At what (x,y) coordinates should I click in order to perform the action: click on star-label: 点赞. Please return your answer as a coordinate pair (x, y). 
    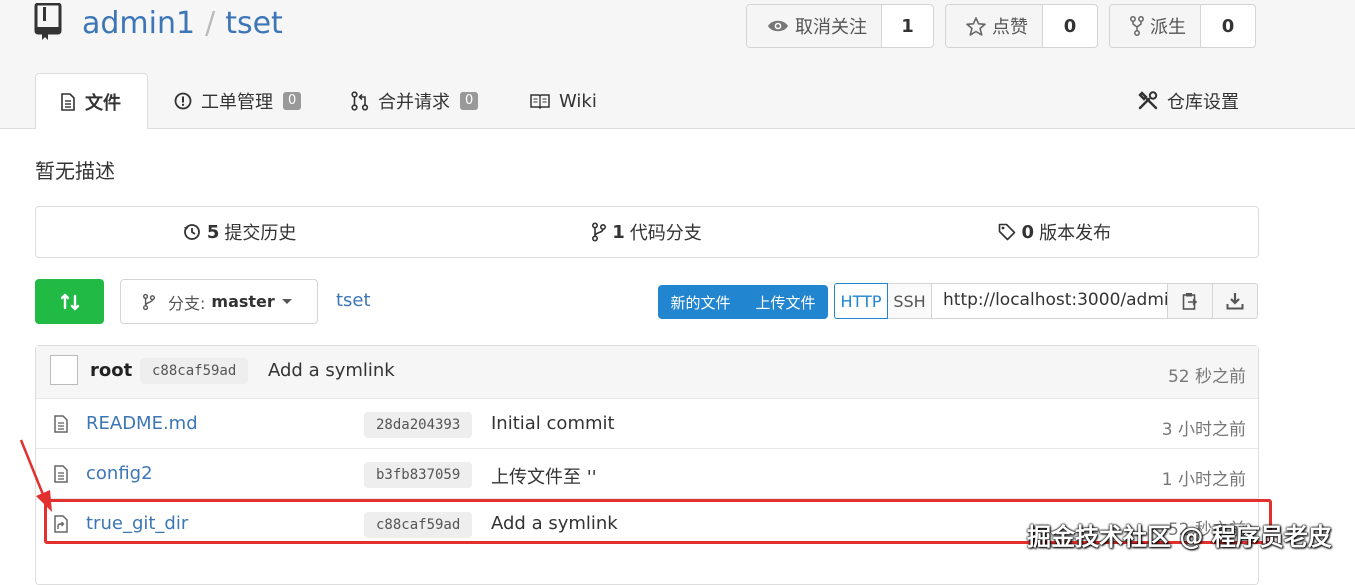
    Looking at the image, I should click on (994, 26).